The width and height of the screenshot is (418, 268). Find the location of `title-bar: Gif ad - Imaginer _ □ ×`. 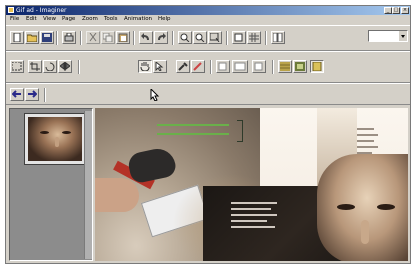

title-bar: Gif ad - Imaginer _ □ × is located at coordinates (208, 10).